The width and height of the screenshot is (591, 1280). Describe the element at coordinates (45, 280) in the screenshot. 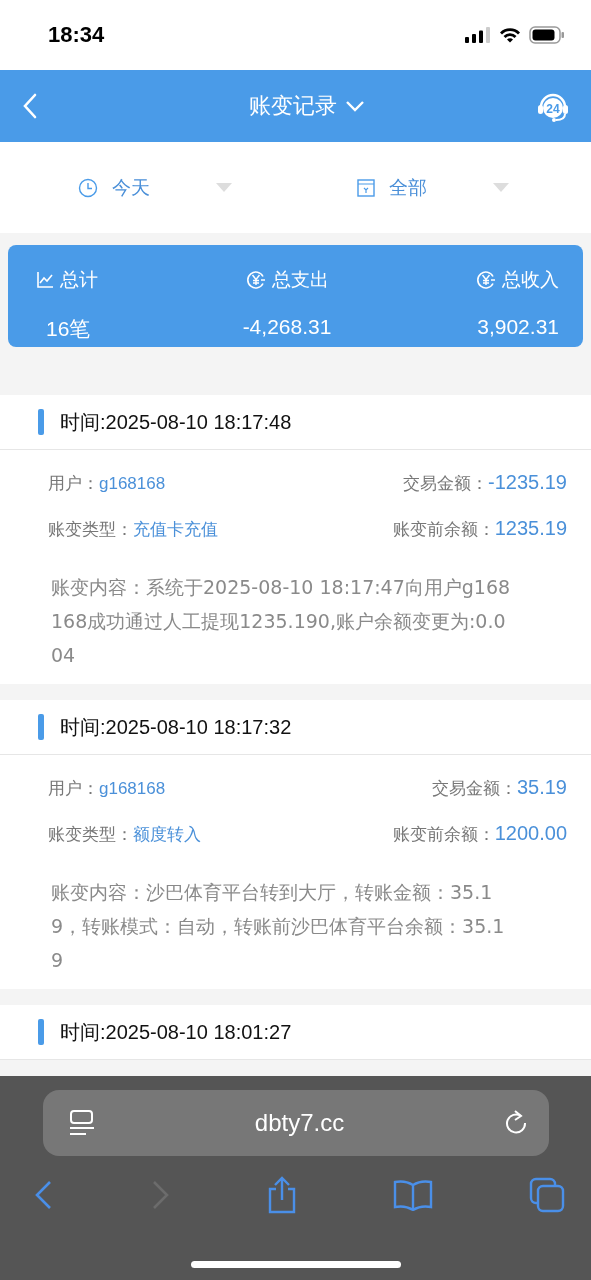

I see `chart-icon` at that location.